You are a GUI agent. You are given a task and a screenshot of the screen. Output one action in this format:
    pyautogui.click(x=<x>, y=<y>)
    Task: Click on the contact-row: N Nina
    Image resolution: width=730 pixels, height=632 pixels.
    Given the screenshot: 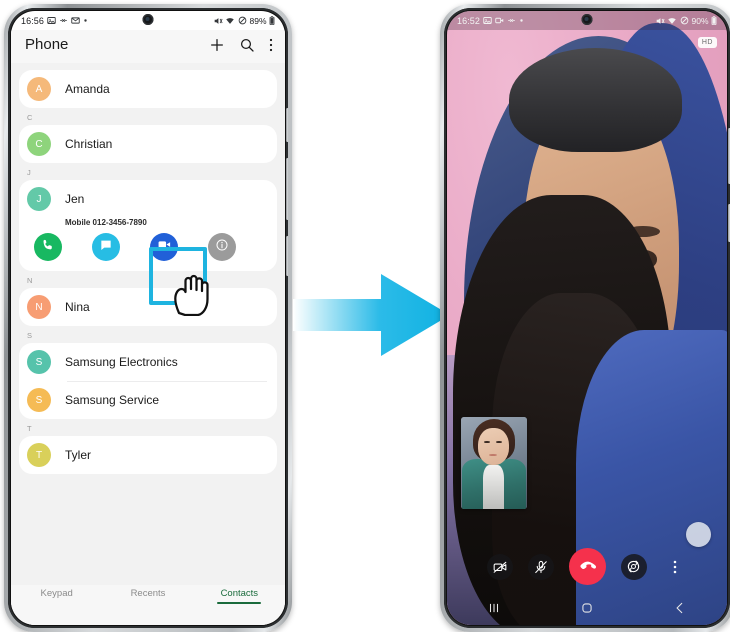 What is the action you would take?
    pyautogui.click(x=148, y=307)
    